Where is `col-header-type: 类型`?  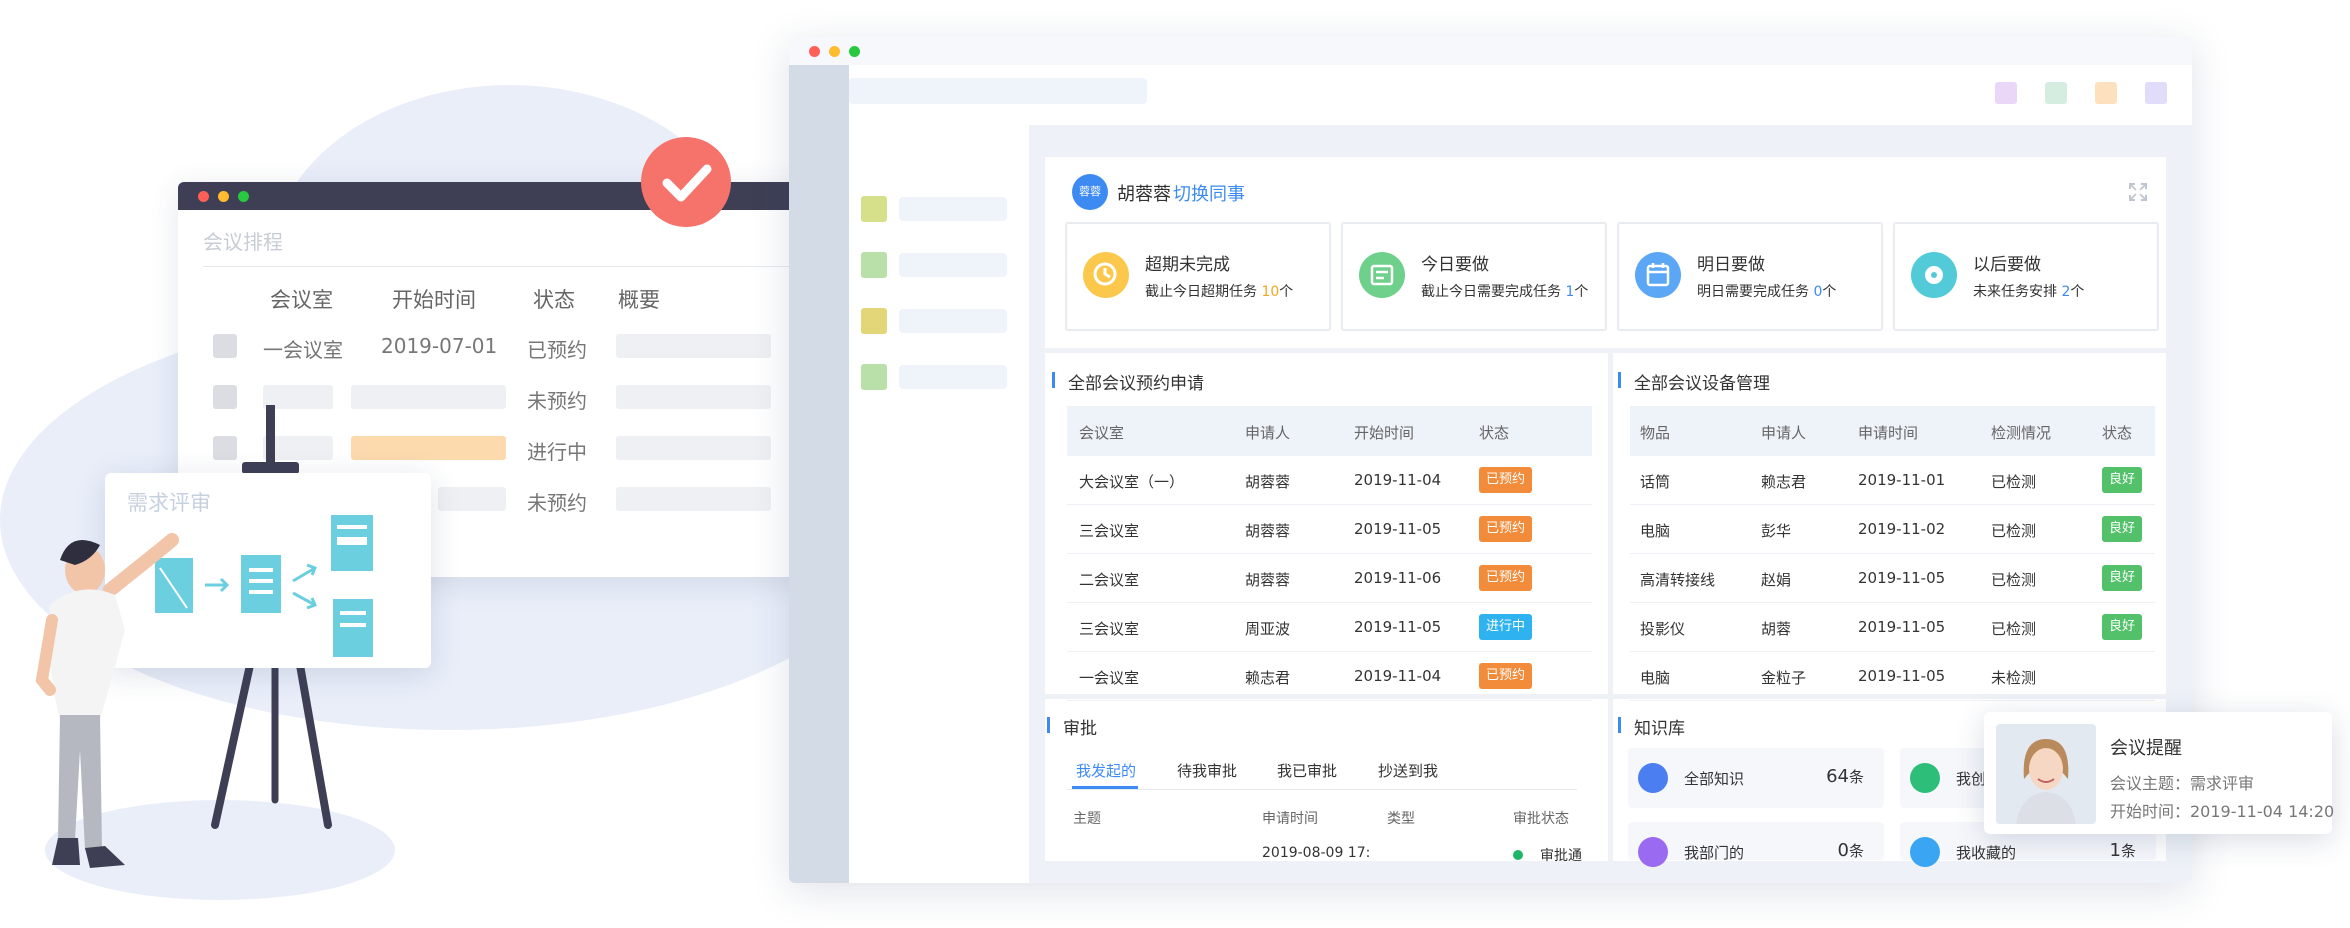 col-header-type: 类型 is located at coordinates (1401, 819).